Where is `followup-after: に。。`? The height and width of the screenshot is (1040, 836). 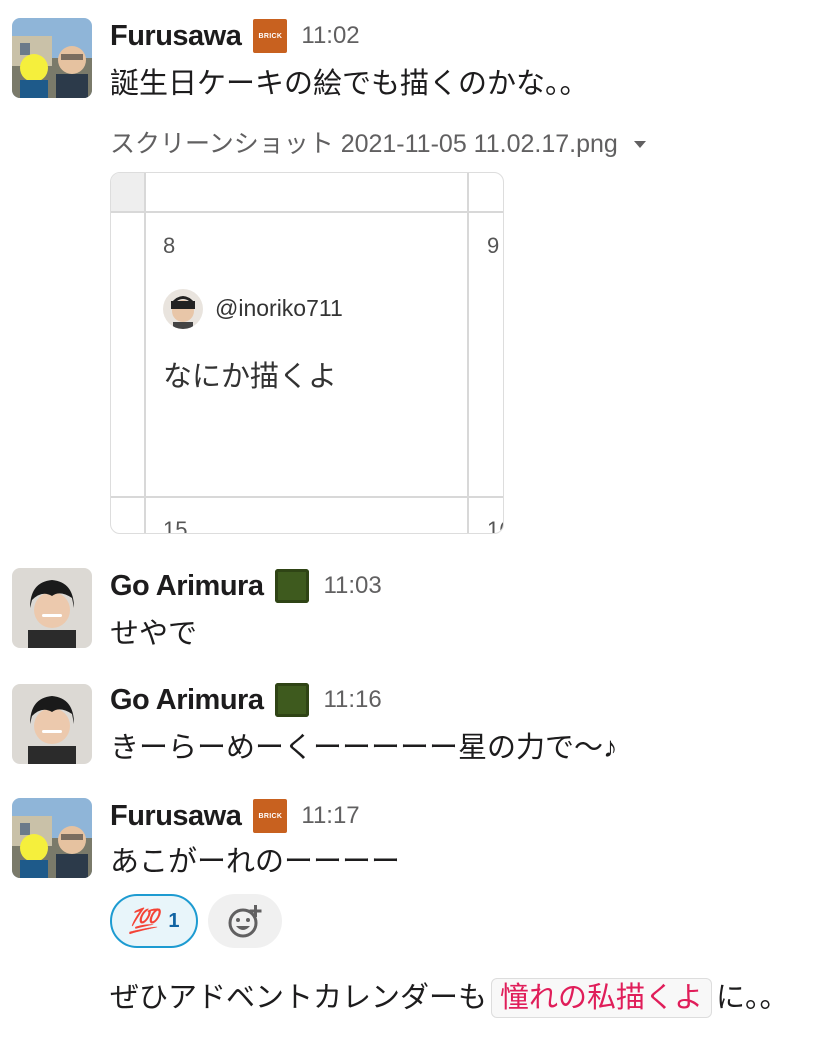
followup-after: に。。 is located at coordinates (752, 998).